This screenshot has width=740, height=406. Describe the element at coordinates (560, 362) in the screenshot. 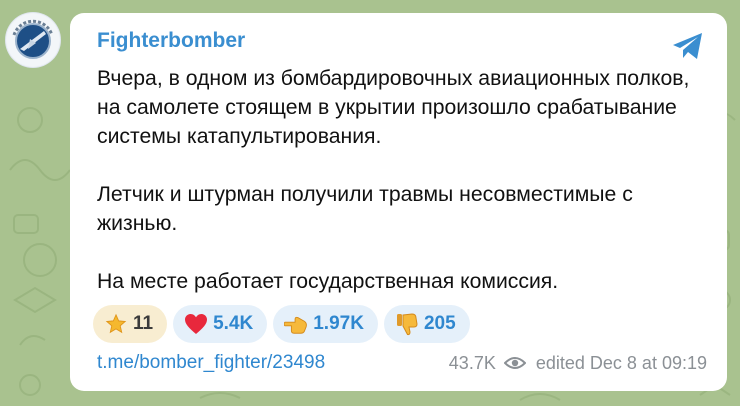

I see `edited-label: edited` at that location.